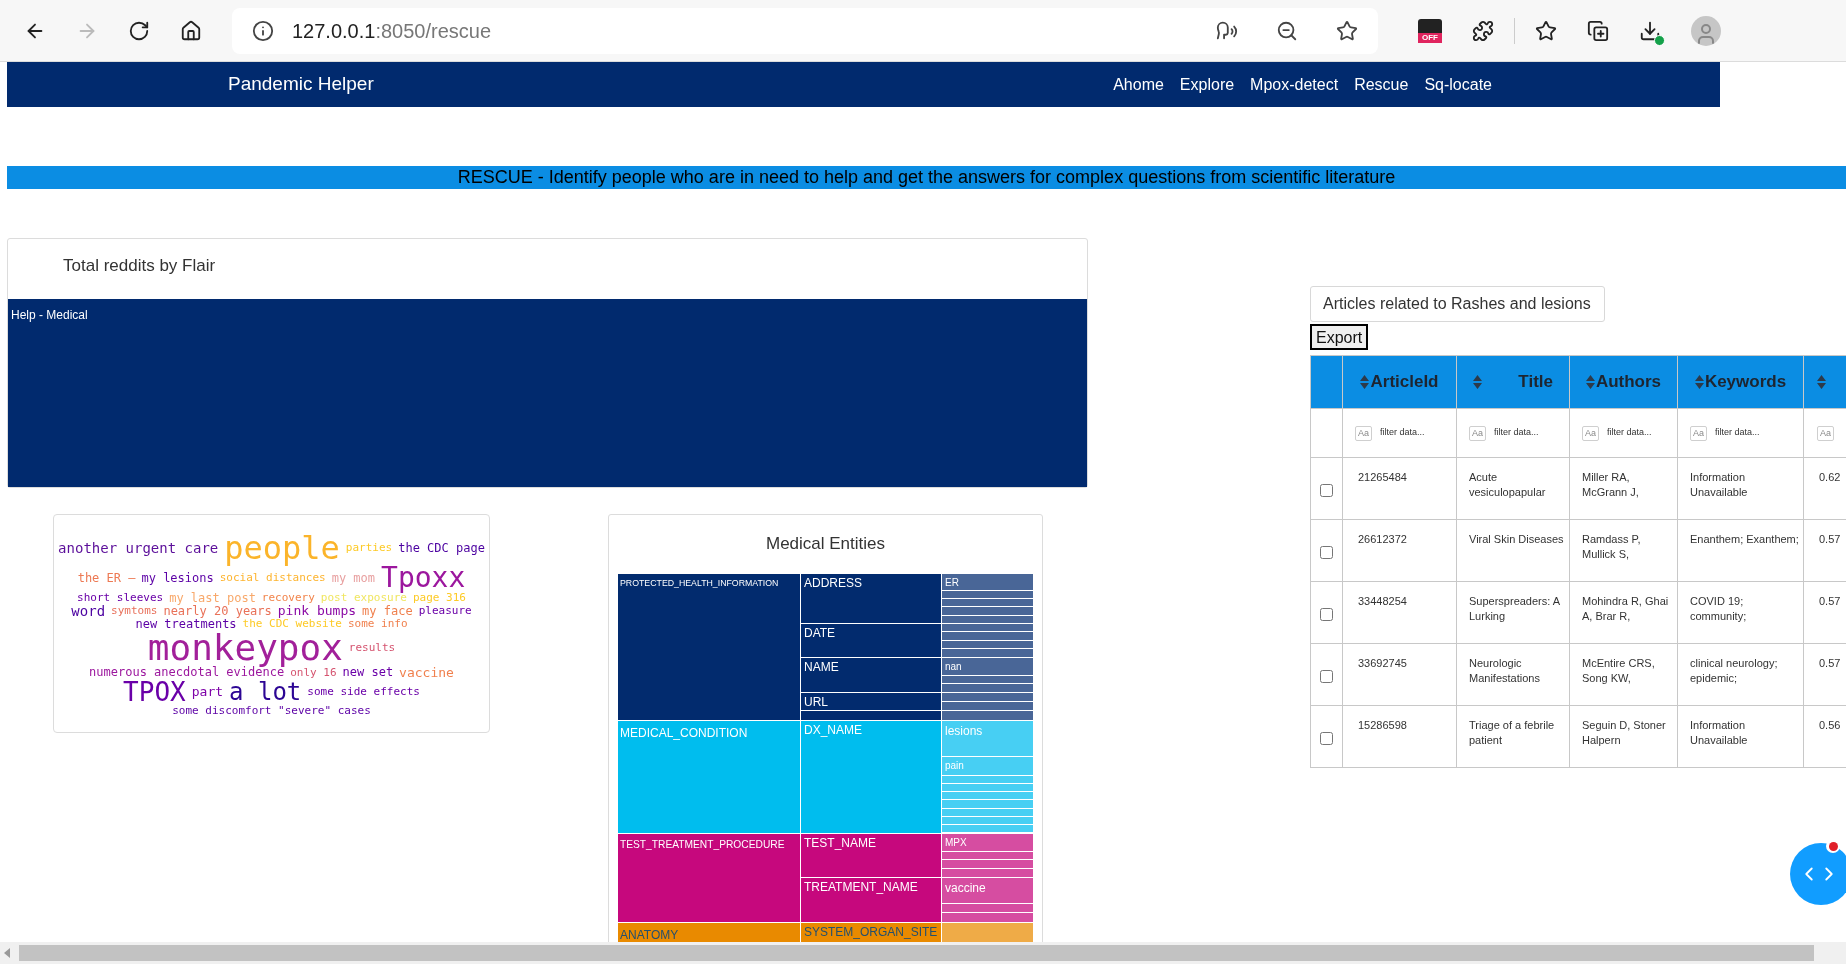 The image size is (1846, 964). What do you see at coordinates (217, 610) in the screenshot?
I see `cloud-word: nearly 20 years` at bounding box center [217, 610].